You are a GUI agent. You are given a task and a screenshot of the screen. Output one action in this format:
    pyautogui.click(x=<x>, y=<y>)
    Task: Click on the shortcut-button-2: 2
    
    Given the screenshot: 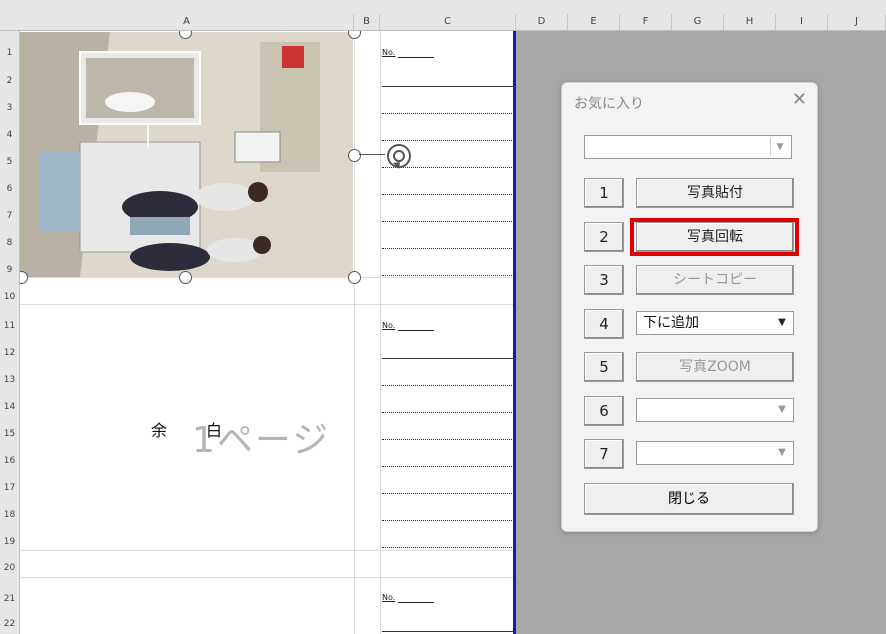 What is the action you would take?
    pyautogui.click(x=604, y=237)
    